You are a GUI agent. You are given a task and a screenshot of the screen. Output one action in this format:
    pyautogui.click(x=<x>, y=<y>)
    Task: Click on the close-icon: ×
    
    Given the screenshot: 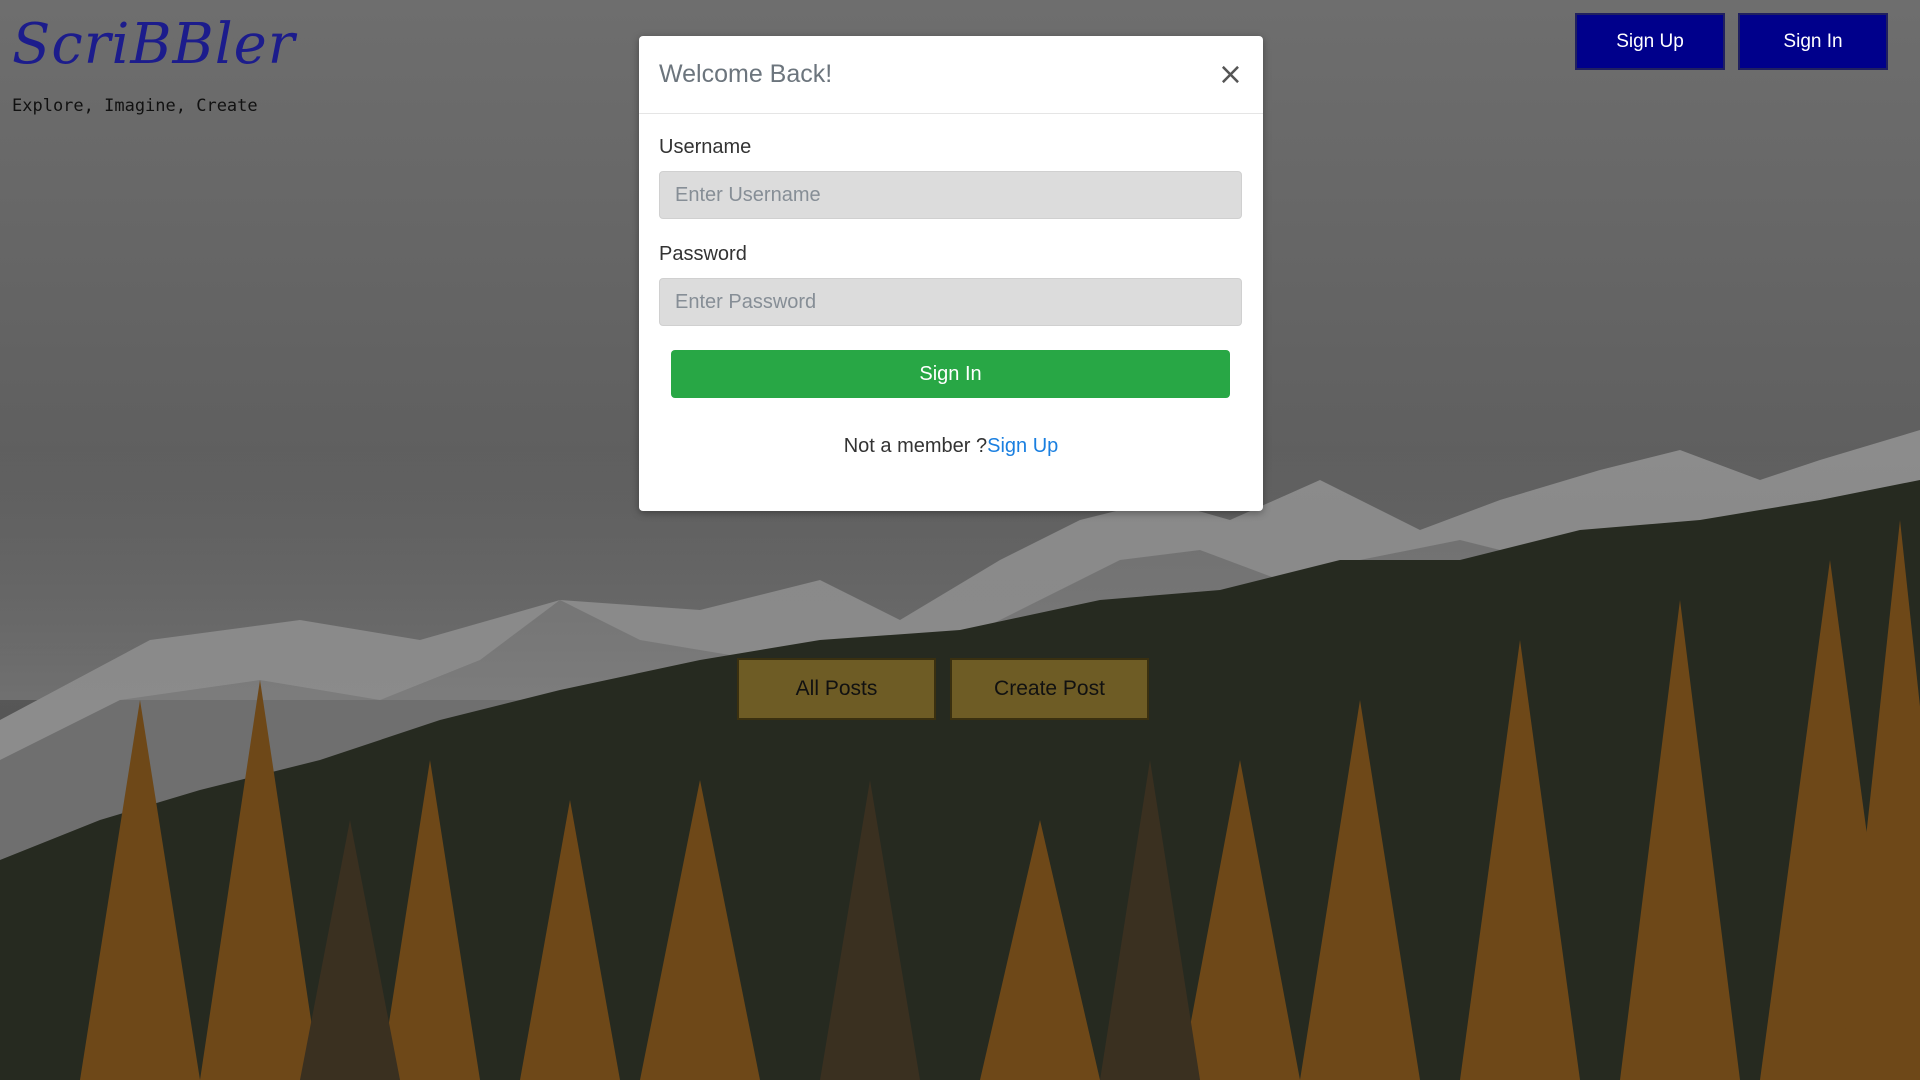 What is the action you would take?
    pyautogui.click(x=1230, y=74)
    